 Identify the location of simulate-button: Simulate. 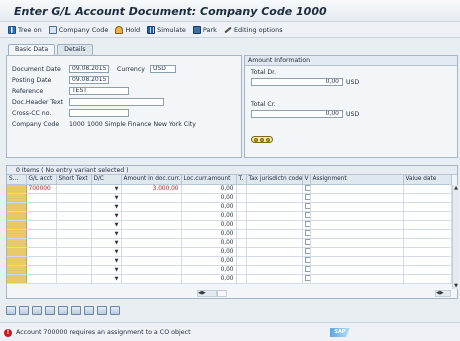
(166, 29).